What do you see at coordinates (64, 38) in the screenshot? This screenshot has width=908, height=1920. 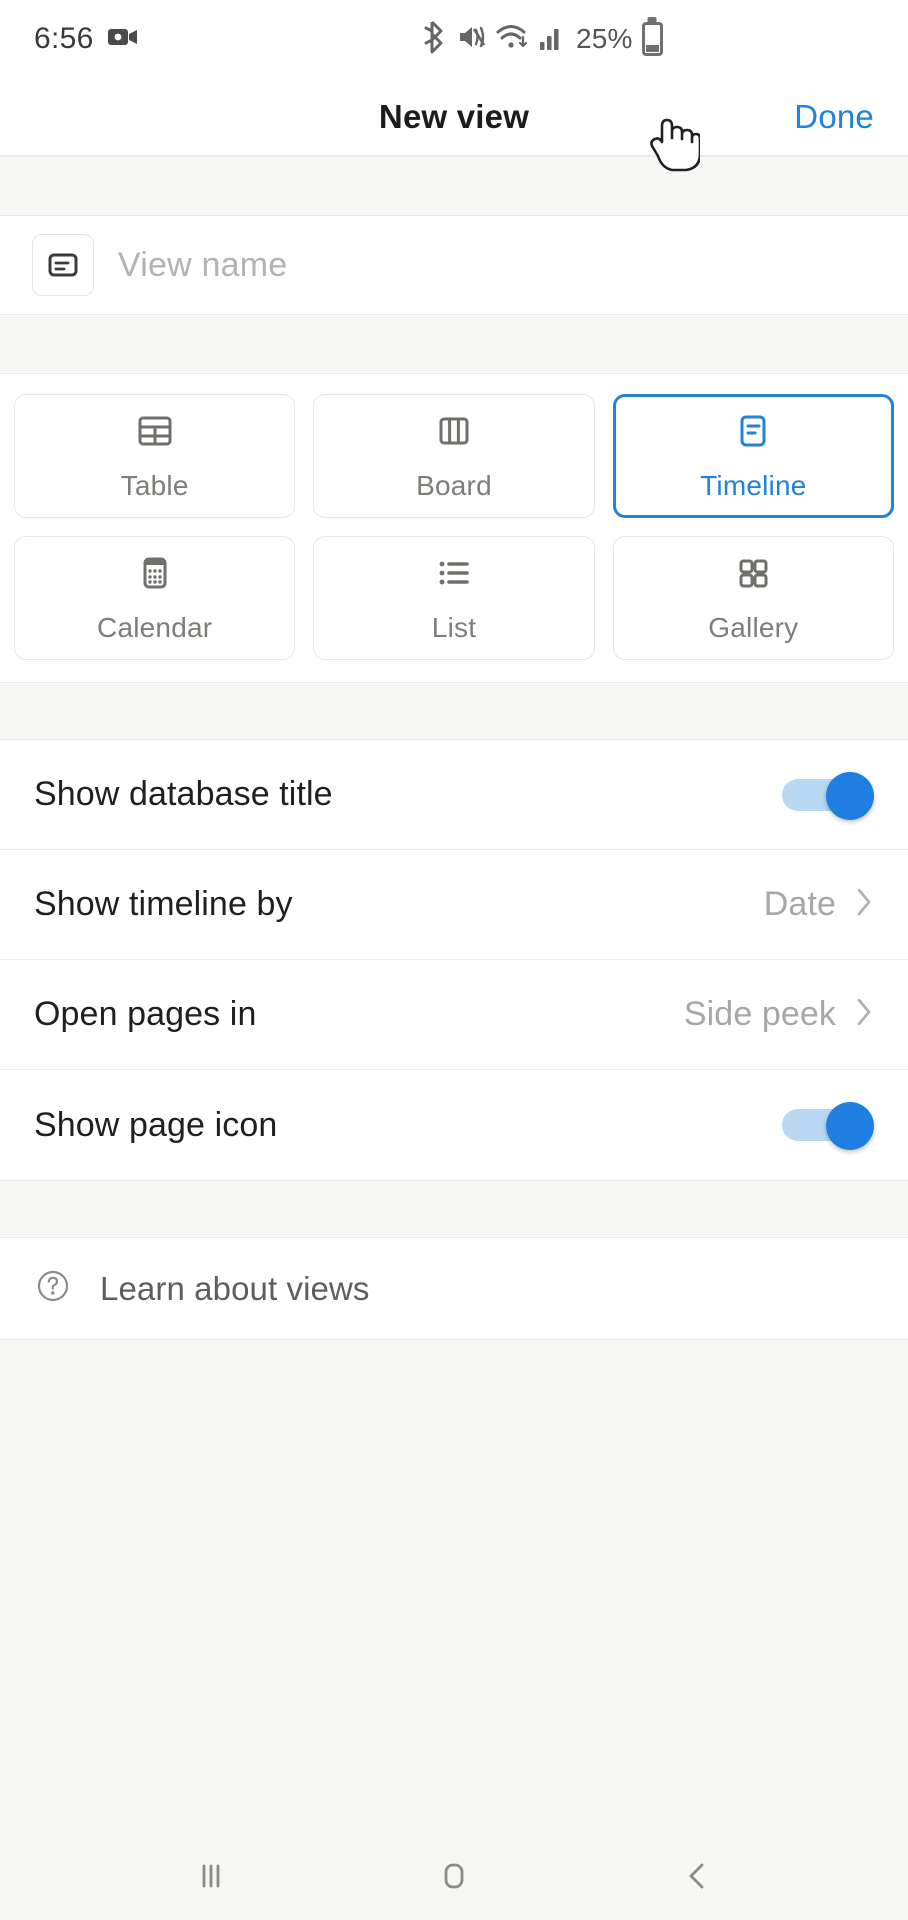 I see `status-clock: 6:56` at bounding box center [64, 38].